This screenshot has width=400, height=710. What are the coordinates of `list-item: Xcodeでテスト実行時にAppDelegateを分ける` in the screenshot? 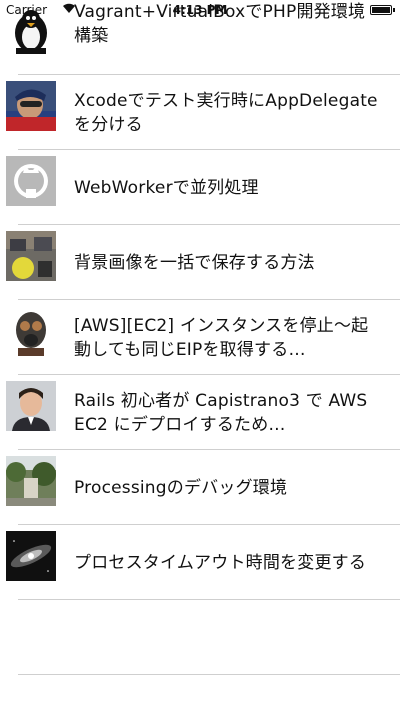 It's located at (200, 112).